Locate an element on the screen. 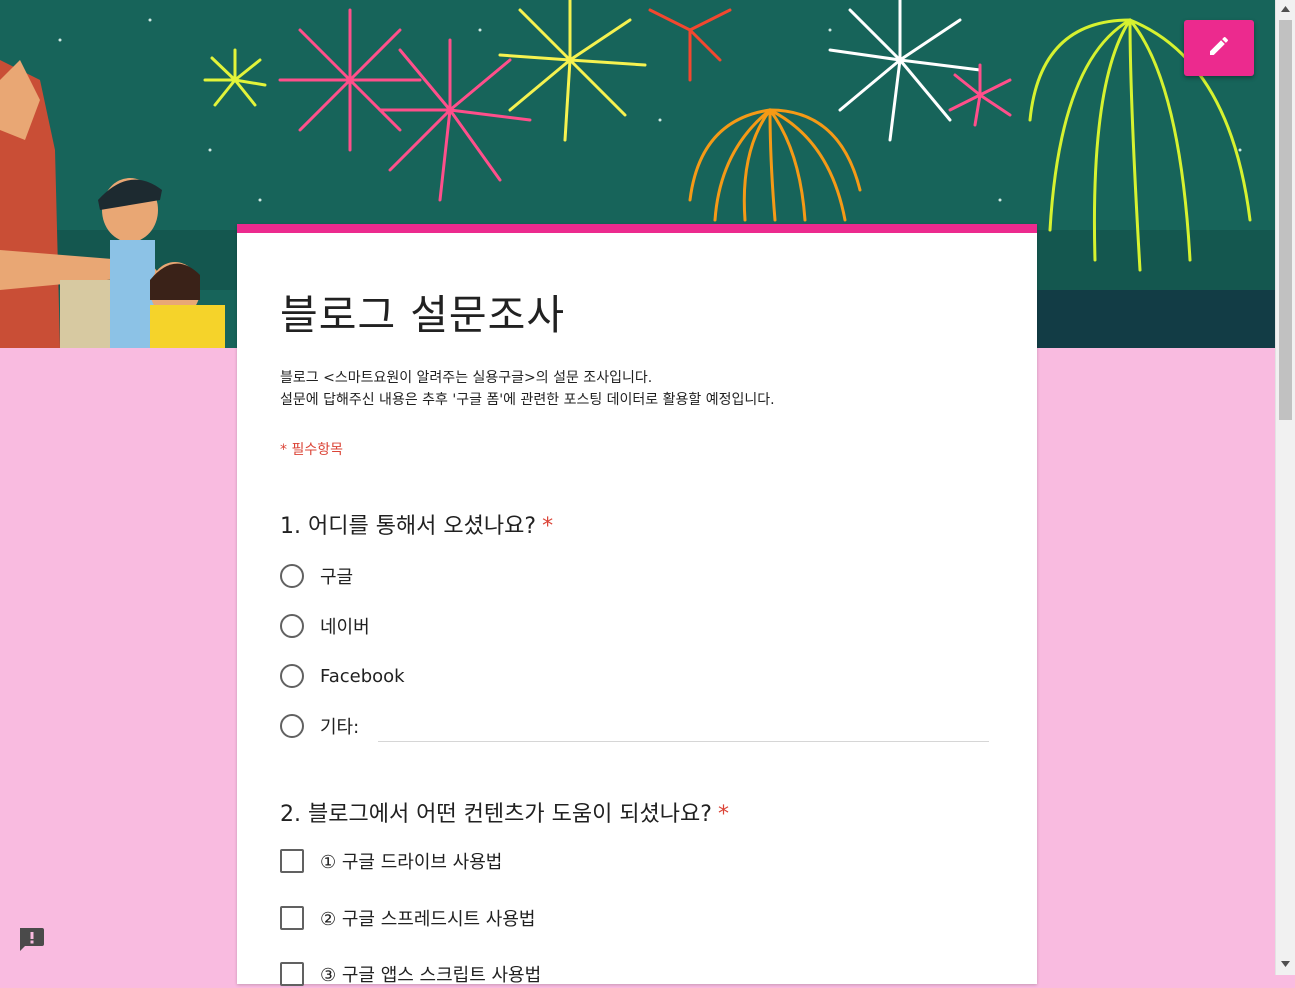 Image resolution: width=1295 pixels, height=988 pixels. option-label: ③ 구글 앱스 스크립트 사용법 is located at coordinates (431, 975).